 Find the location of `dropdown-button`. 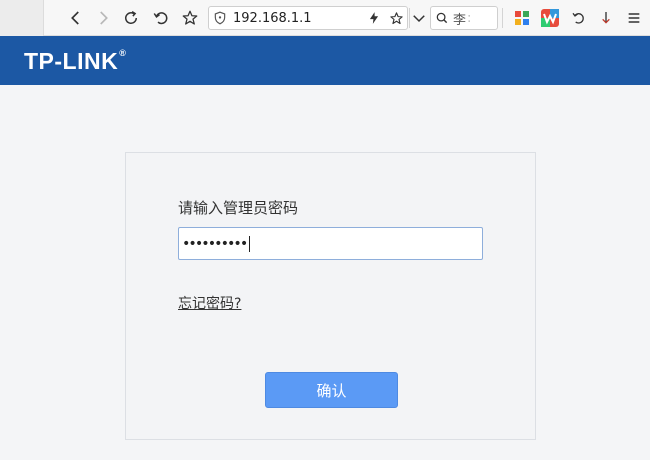

dropdown-button is located at coordinates (419, 18).